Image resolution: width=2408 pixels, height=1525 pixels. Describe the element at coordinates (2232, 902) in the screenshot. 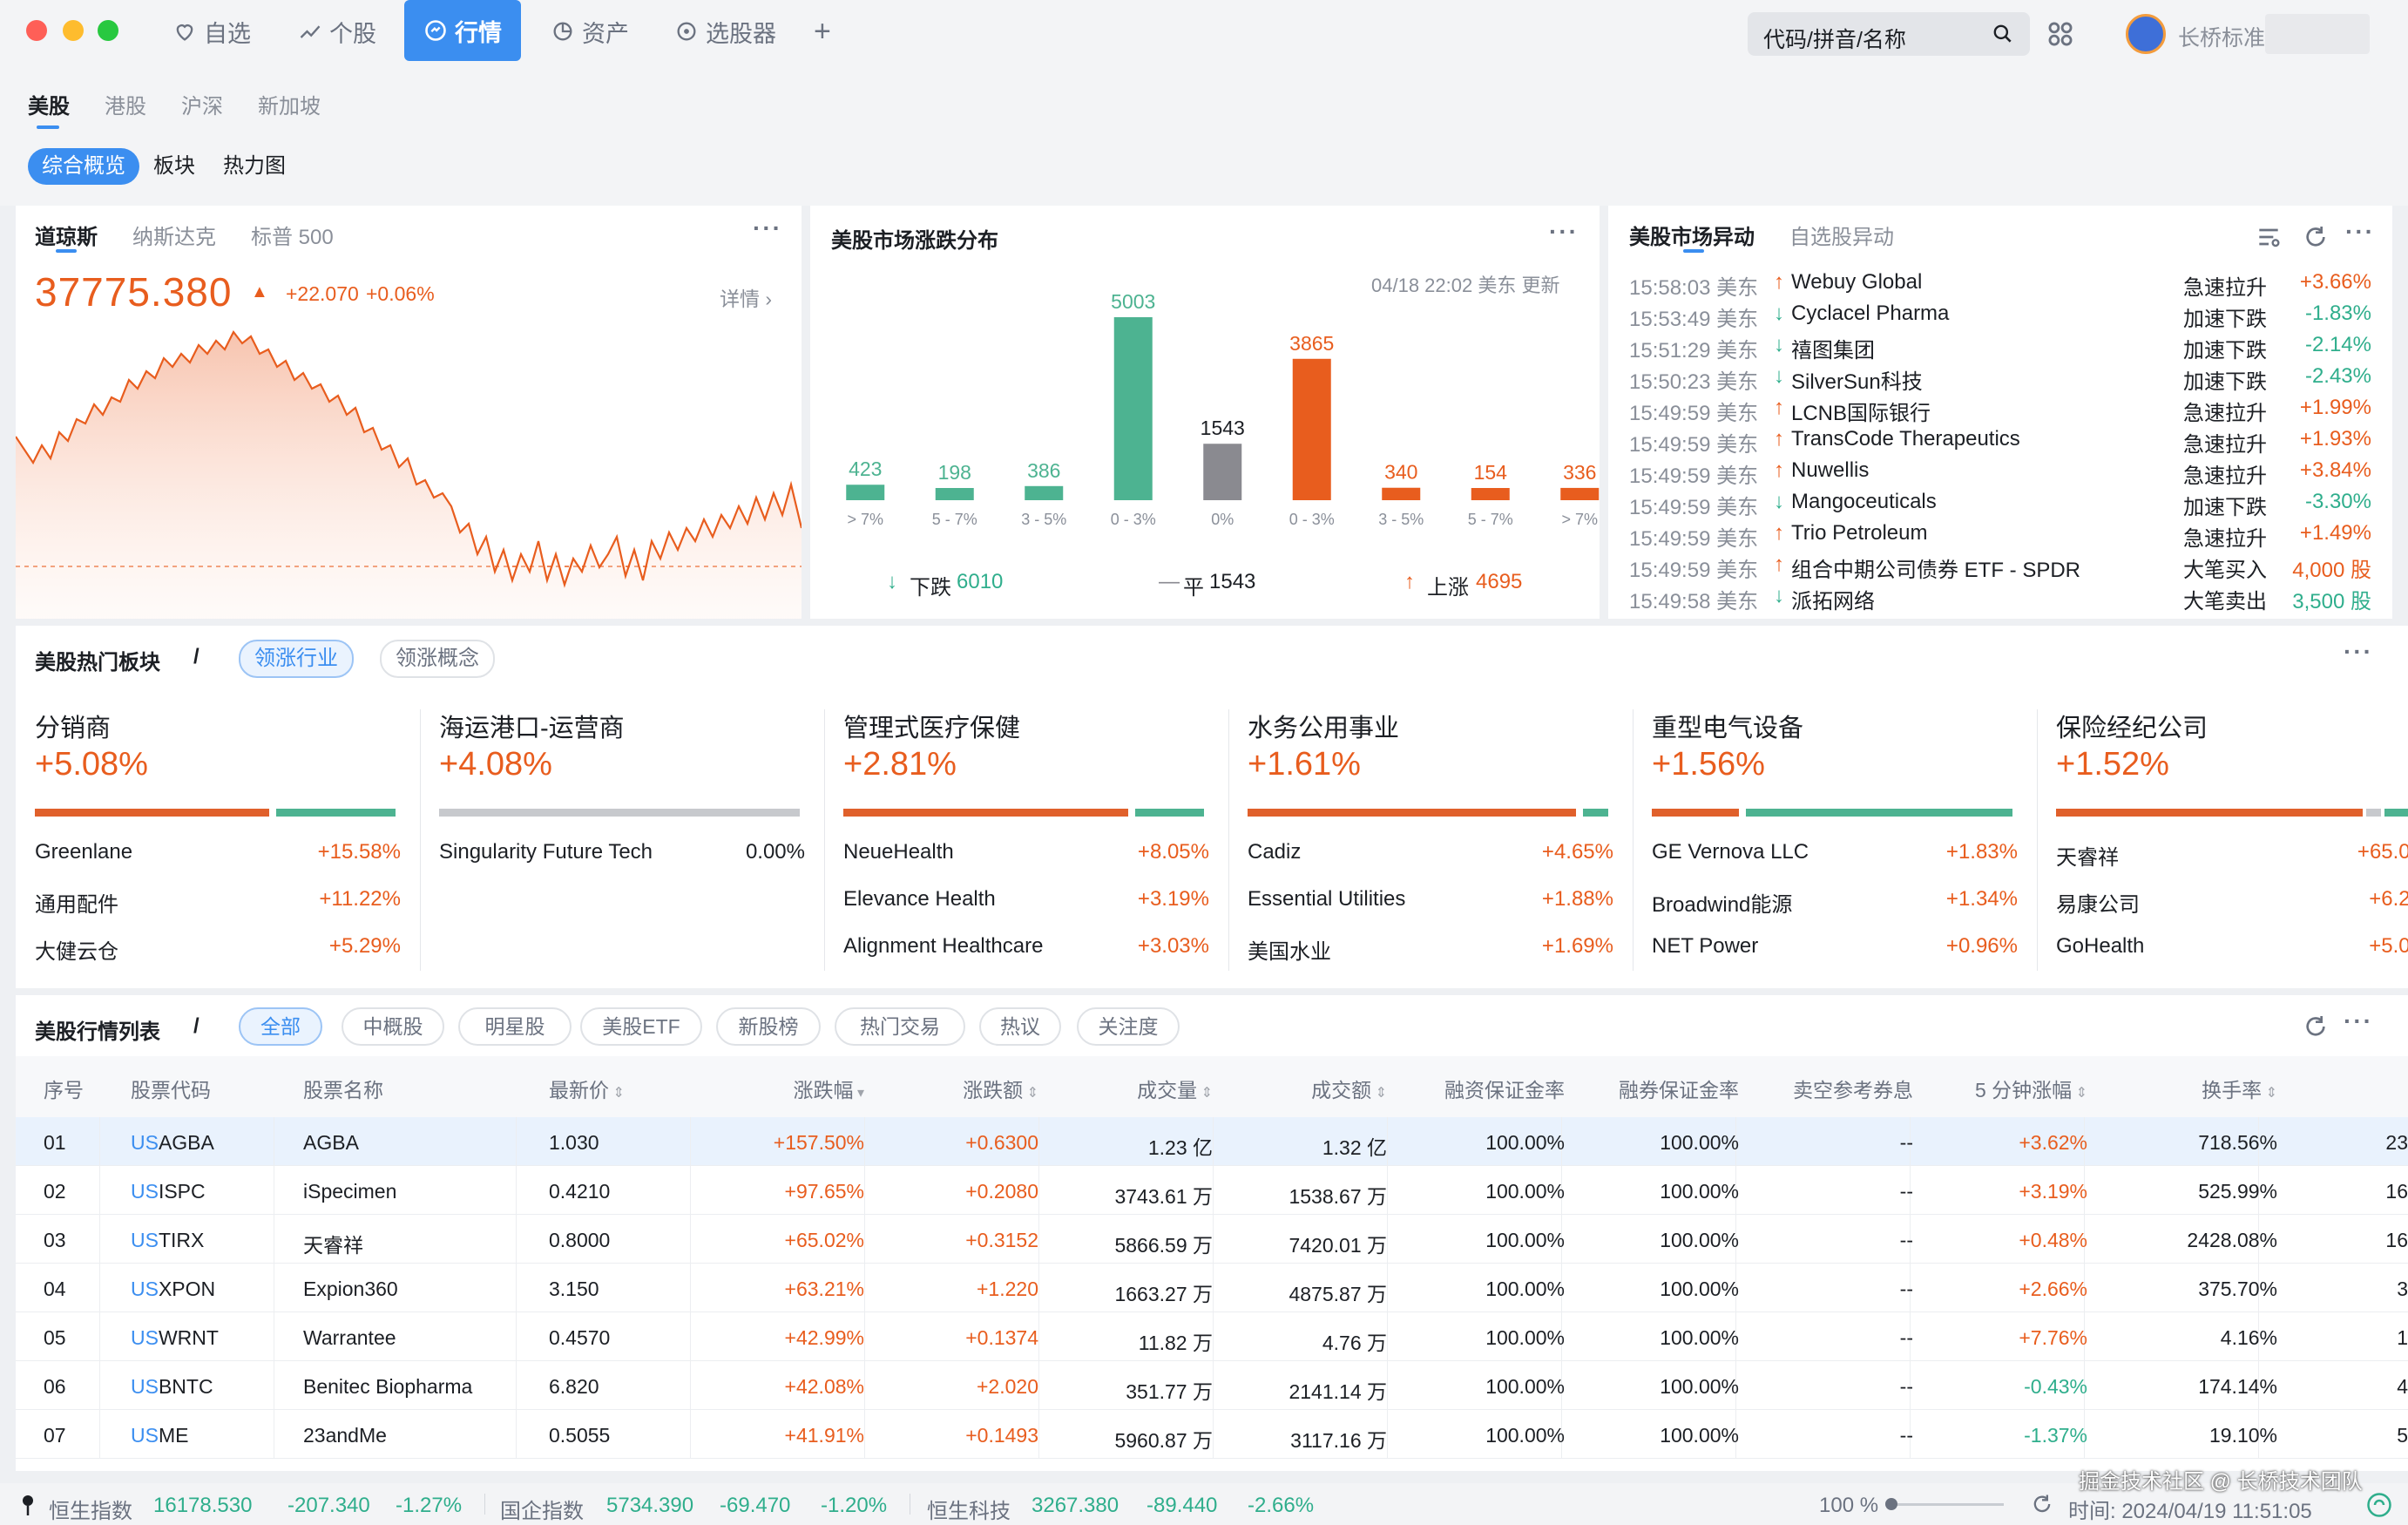

I see `sector-stock-row: 易康公司 +6.22` at that location.